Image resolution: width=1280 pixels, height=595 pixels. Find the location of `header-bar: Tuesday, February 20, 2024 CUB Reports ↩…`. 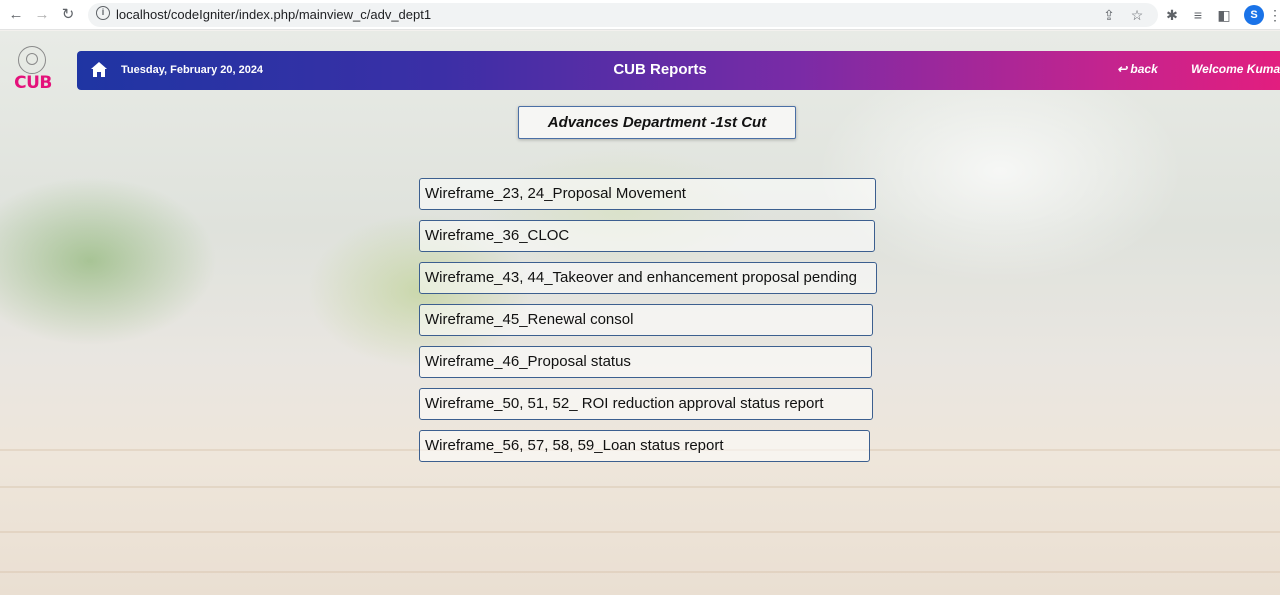

header-bar: Tuesday, February 20, 2024 CUB Reports ↩… is located at coordinates (678, 70).